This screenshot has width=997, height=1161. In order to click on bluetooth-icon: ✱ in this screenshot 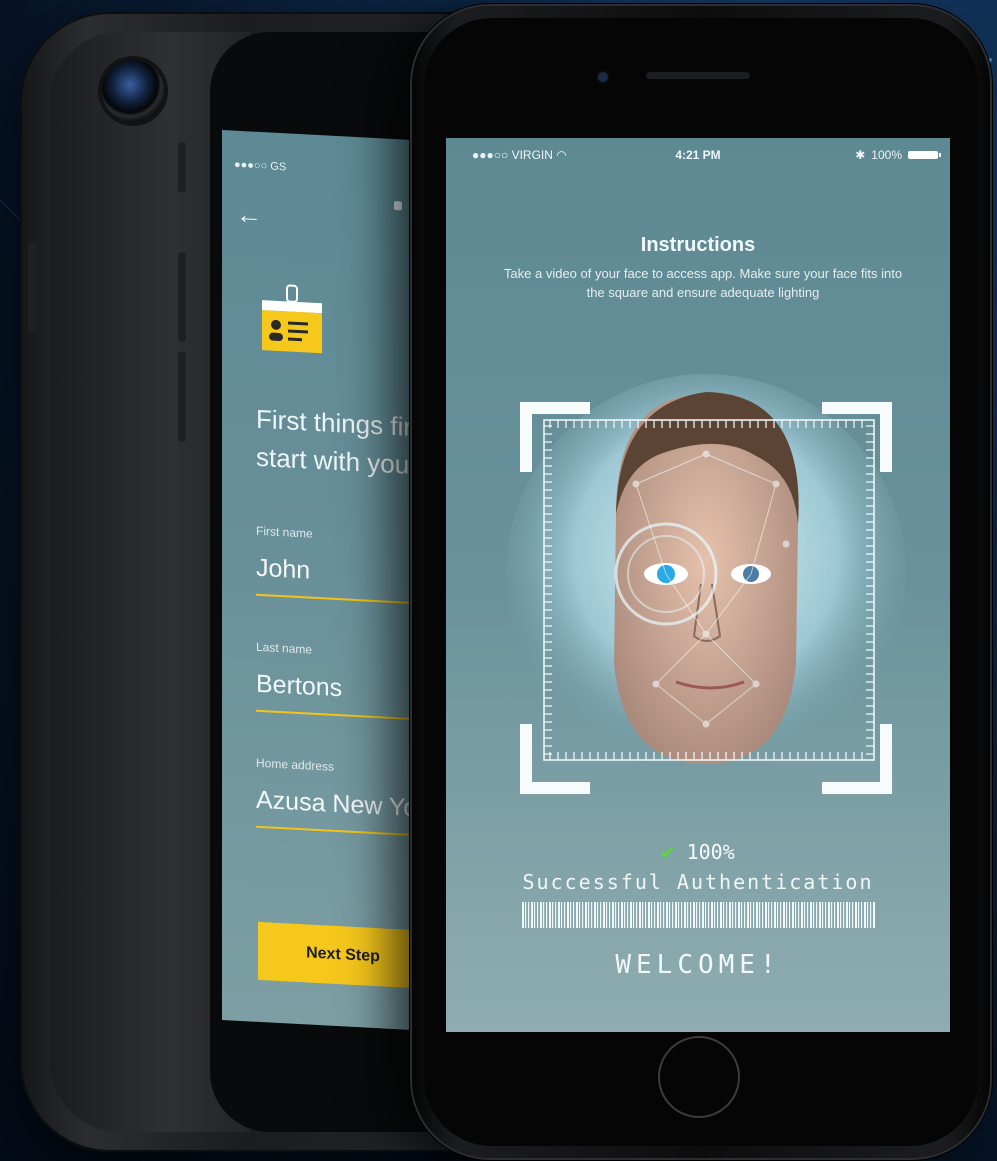, I will do `click(860, 155)`.